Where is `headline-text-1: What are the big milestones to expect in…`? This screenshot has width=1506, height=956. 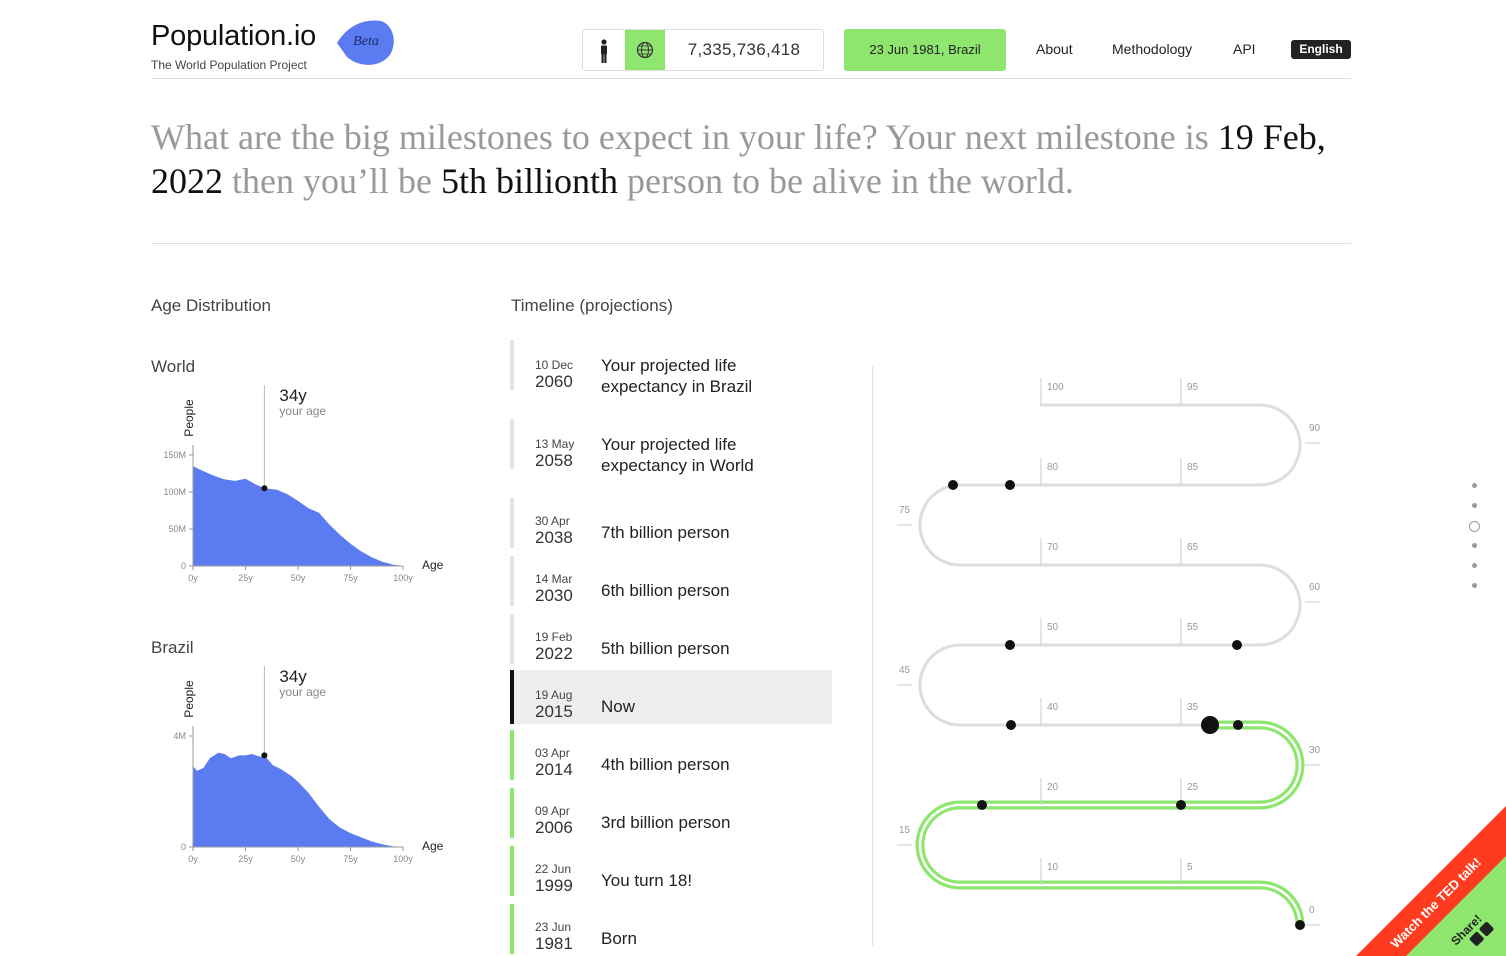 headline-text-1: What are the big milestones to expect in… is located at coordinates (684, 137).